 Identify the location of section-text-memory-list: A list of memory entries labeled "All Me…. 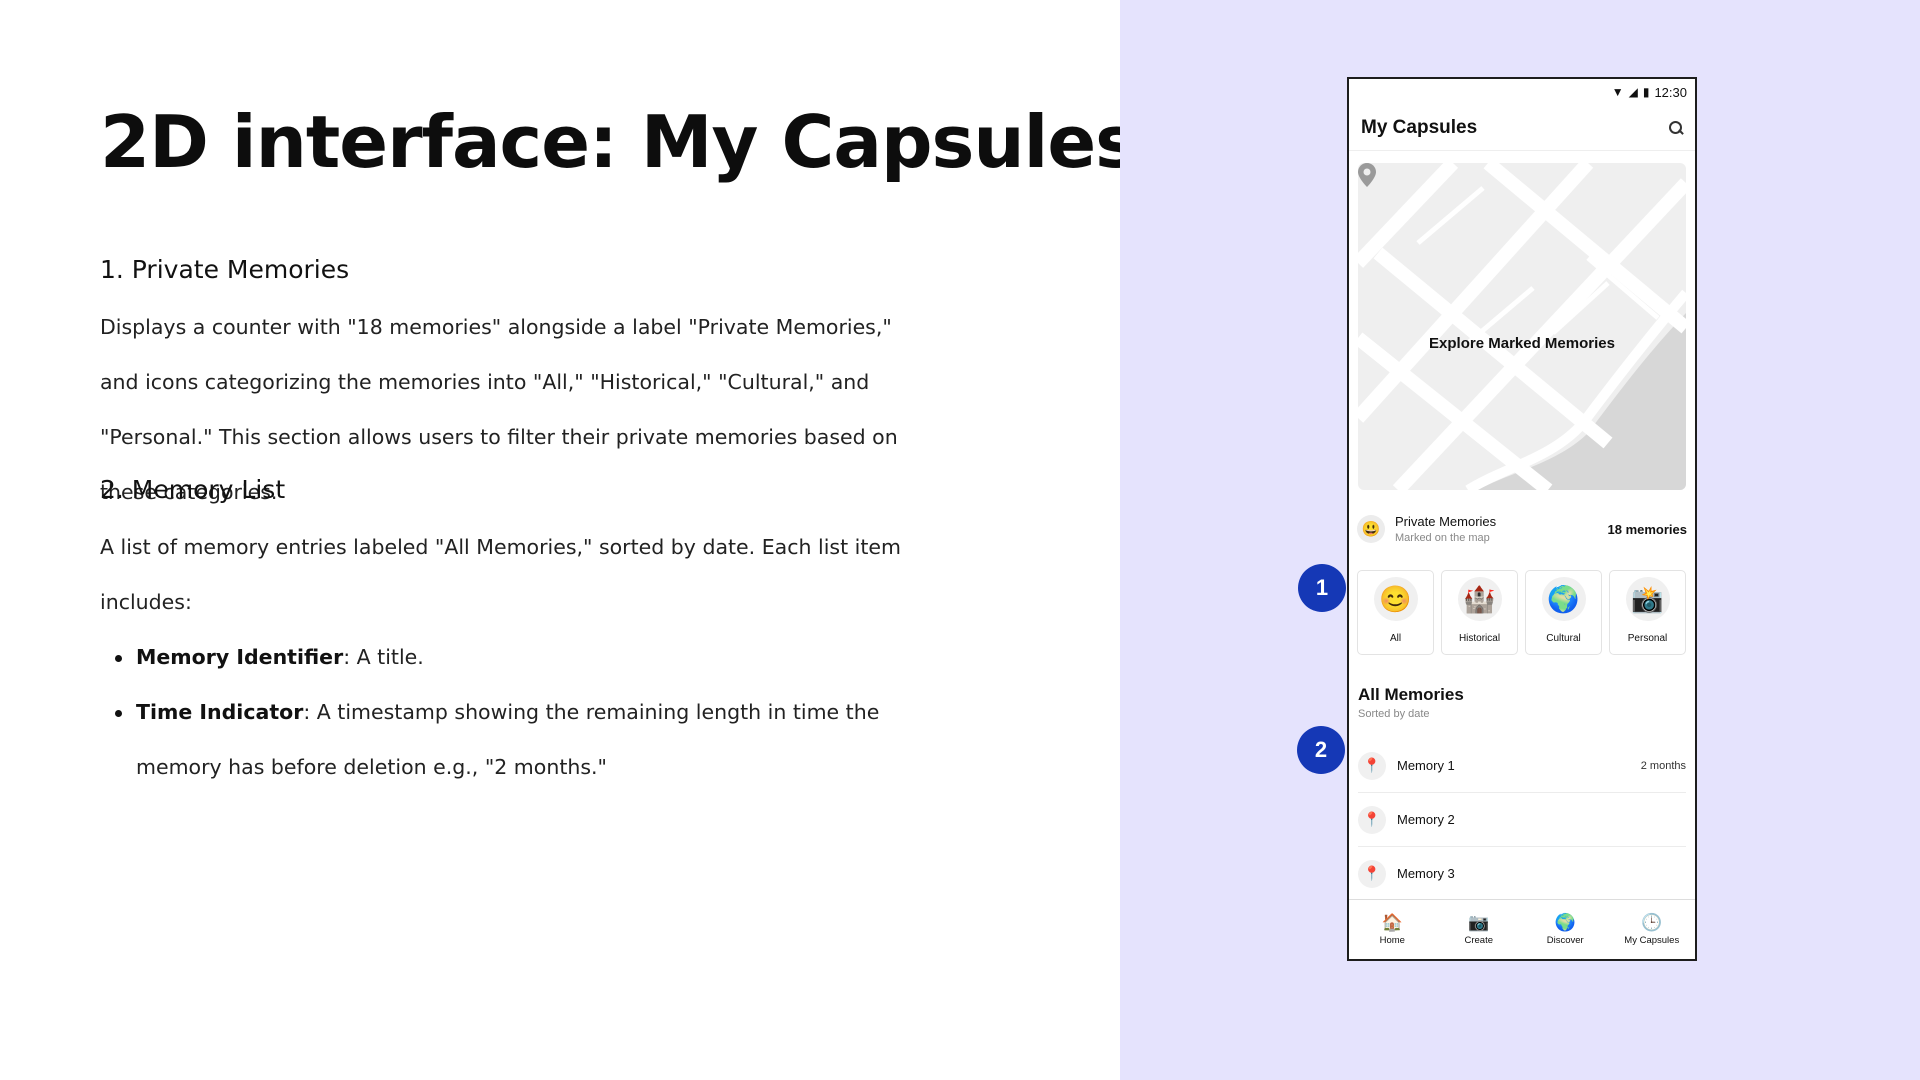
(500, 574).